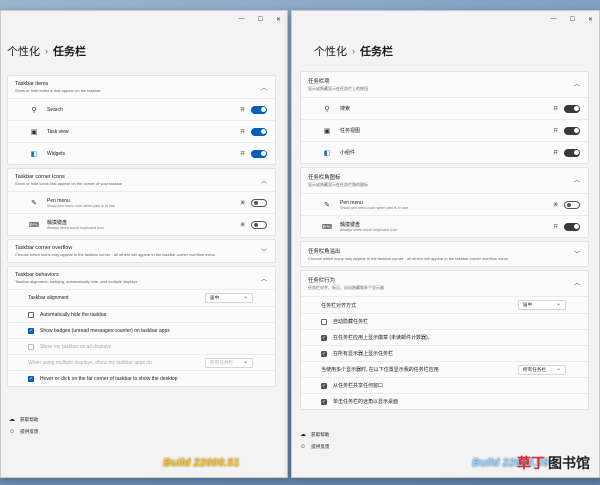 This screenshot has width=600, height=485. Describe the element at coordinates (73, 314) in the screenshot. I see `row-label: Automatically hide the taskbar` at that location.